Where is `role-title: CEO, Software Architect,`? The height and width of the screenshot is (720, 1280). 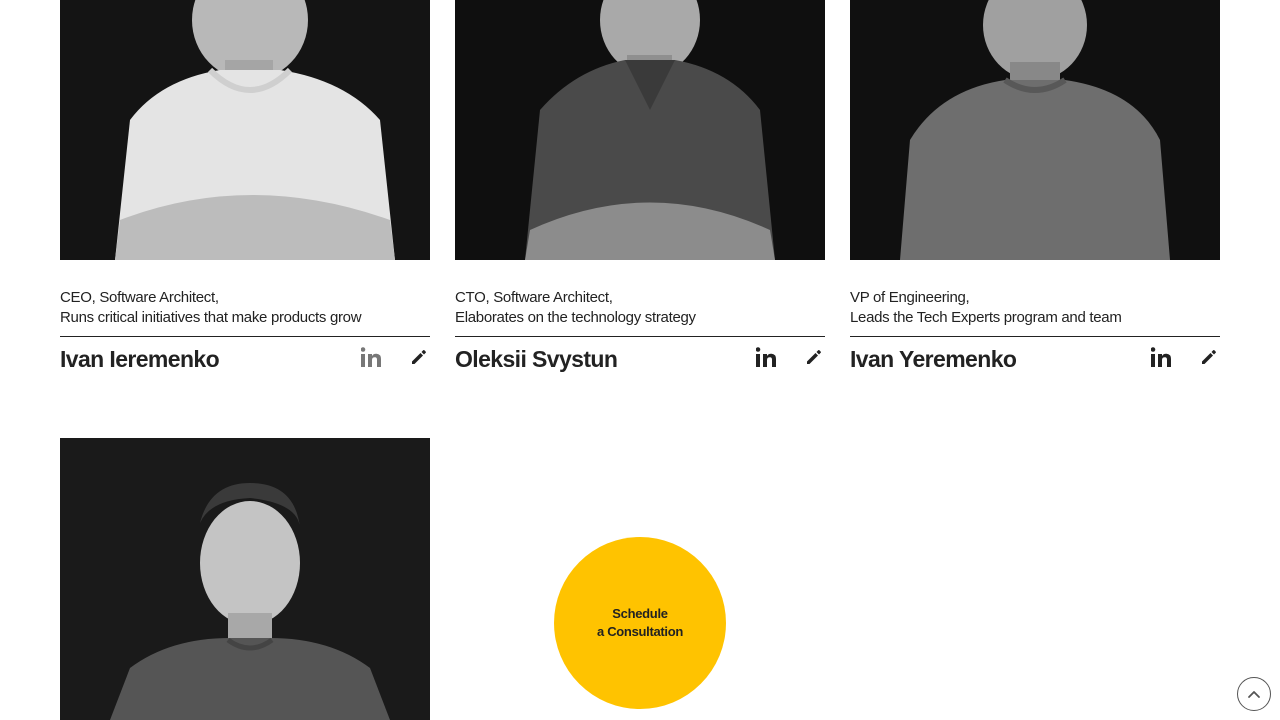 role-title: CEO, Software Architect, is located at coordinates (139, 297).